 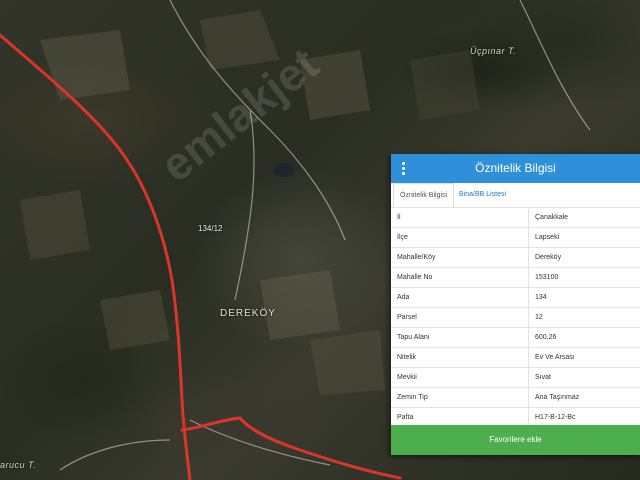 What do you see at coordinates (584, 337) in the screenshot?
I see `attr-value: 600,26` at bounding box center [584, 337].